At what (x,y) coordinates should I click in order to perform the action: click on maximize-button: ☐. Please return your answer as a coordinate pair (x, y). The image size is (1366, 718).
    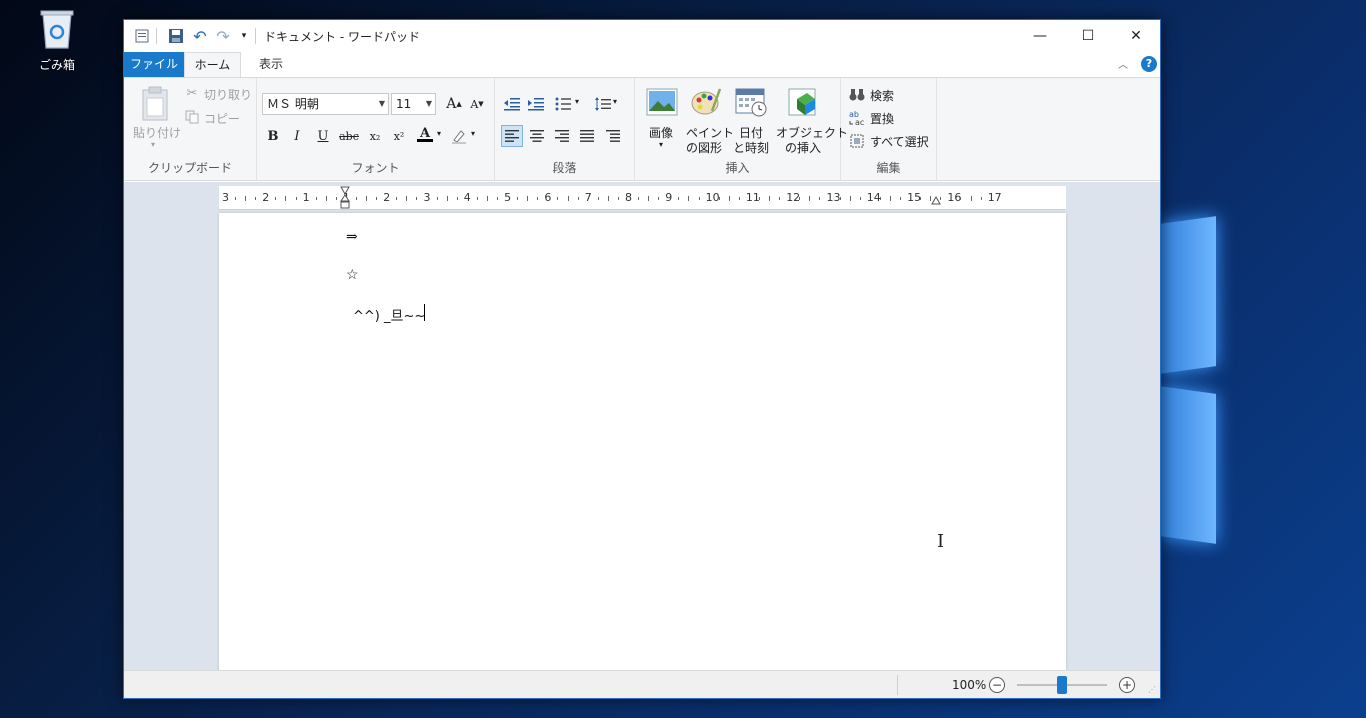
    Looking at the image, I should click on (1088, 36).